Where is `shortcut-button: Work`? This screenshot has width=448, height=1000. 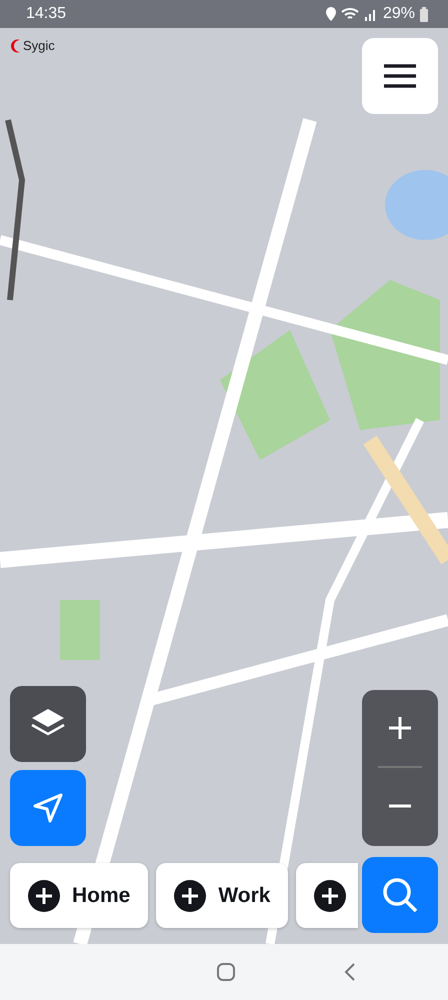
shortcut-button: Work is located at coordinates (222, 895).